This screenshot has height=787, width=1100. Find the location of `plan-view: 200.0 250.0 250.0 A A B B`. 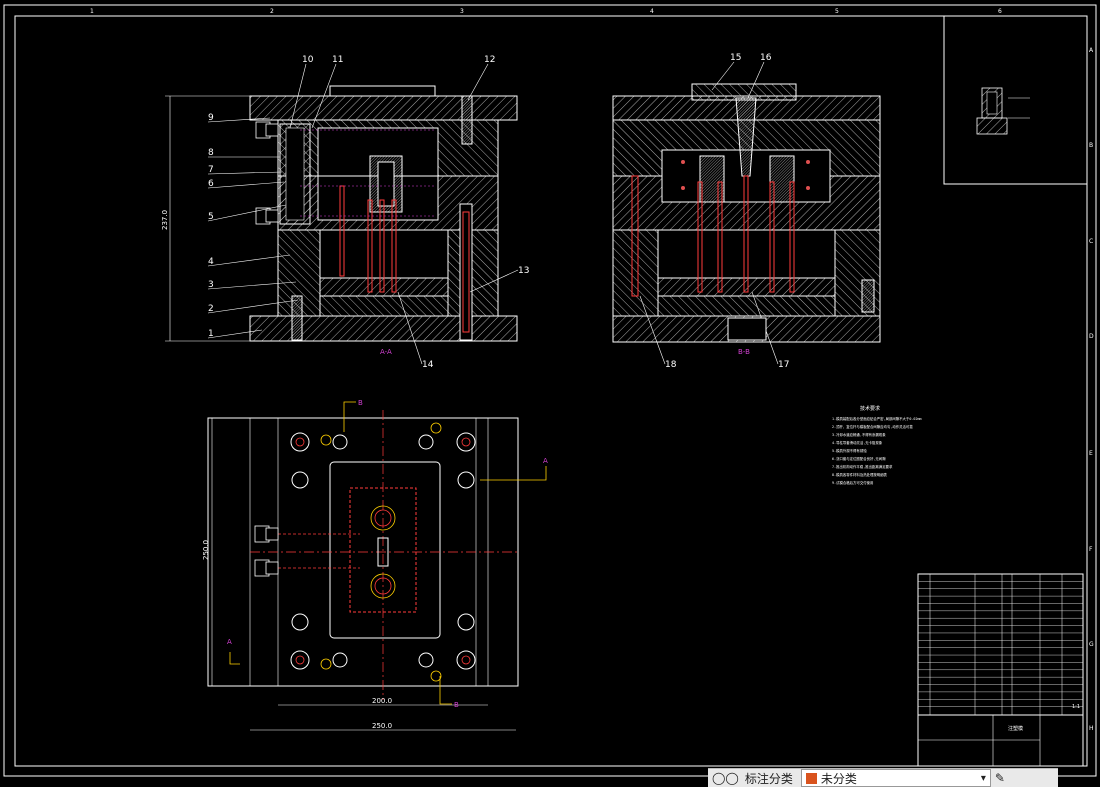

plan-view: 200.0 250.0 250.0 A A B B is located at coordinates (375, 565).